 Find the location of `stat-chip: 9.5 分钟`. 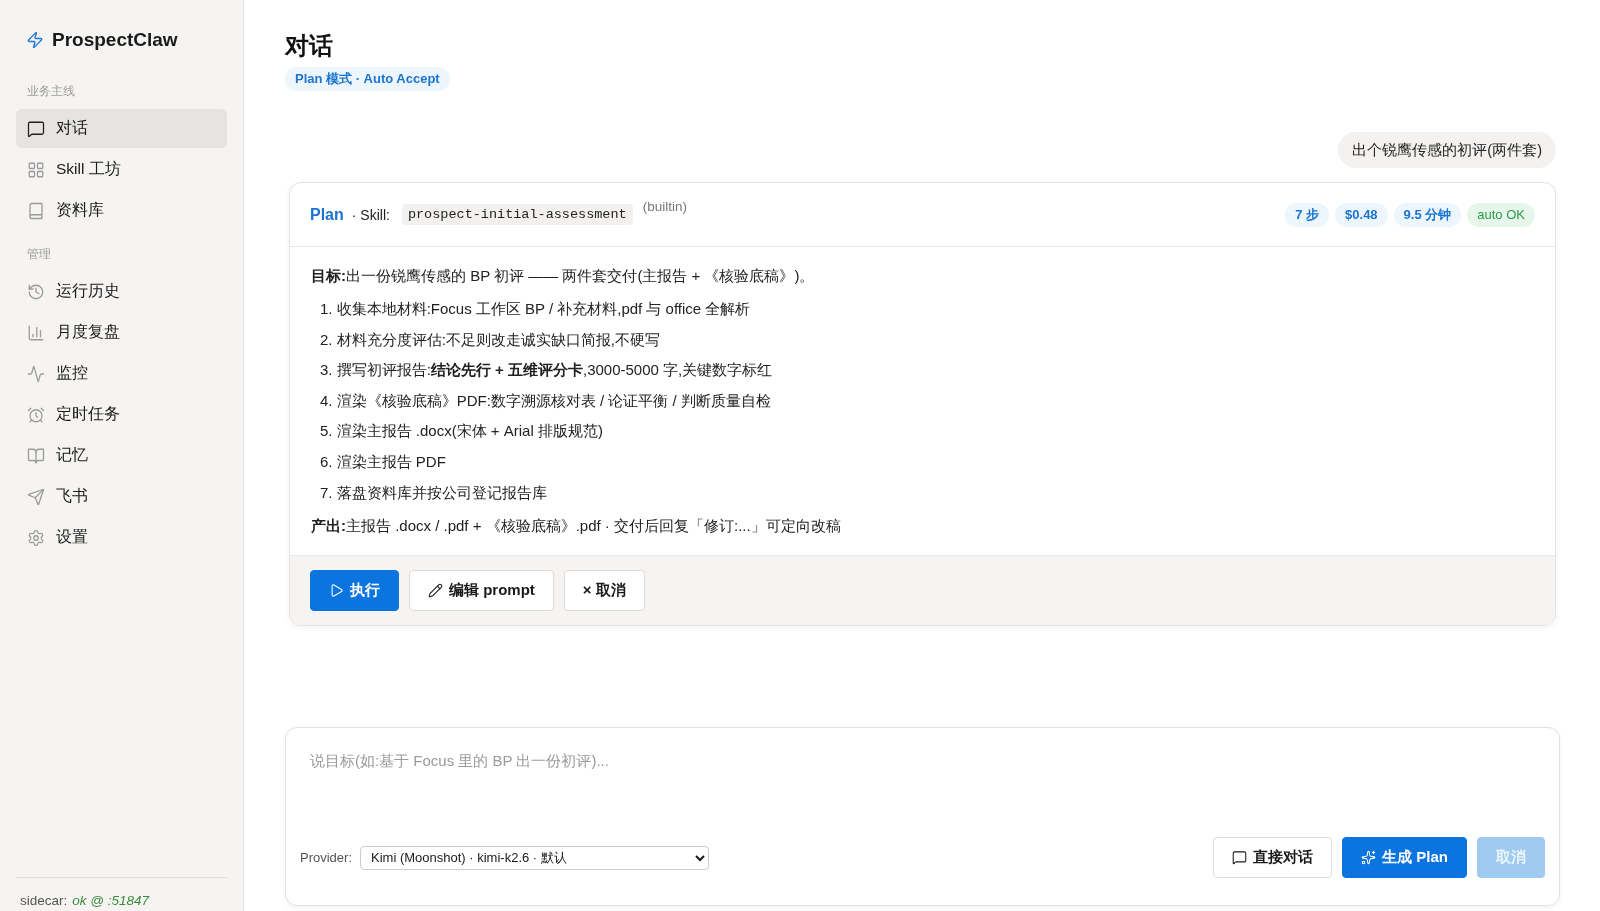

stat-chip: 9.5 分钟 is located at coordinates (1427, 214).